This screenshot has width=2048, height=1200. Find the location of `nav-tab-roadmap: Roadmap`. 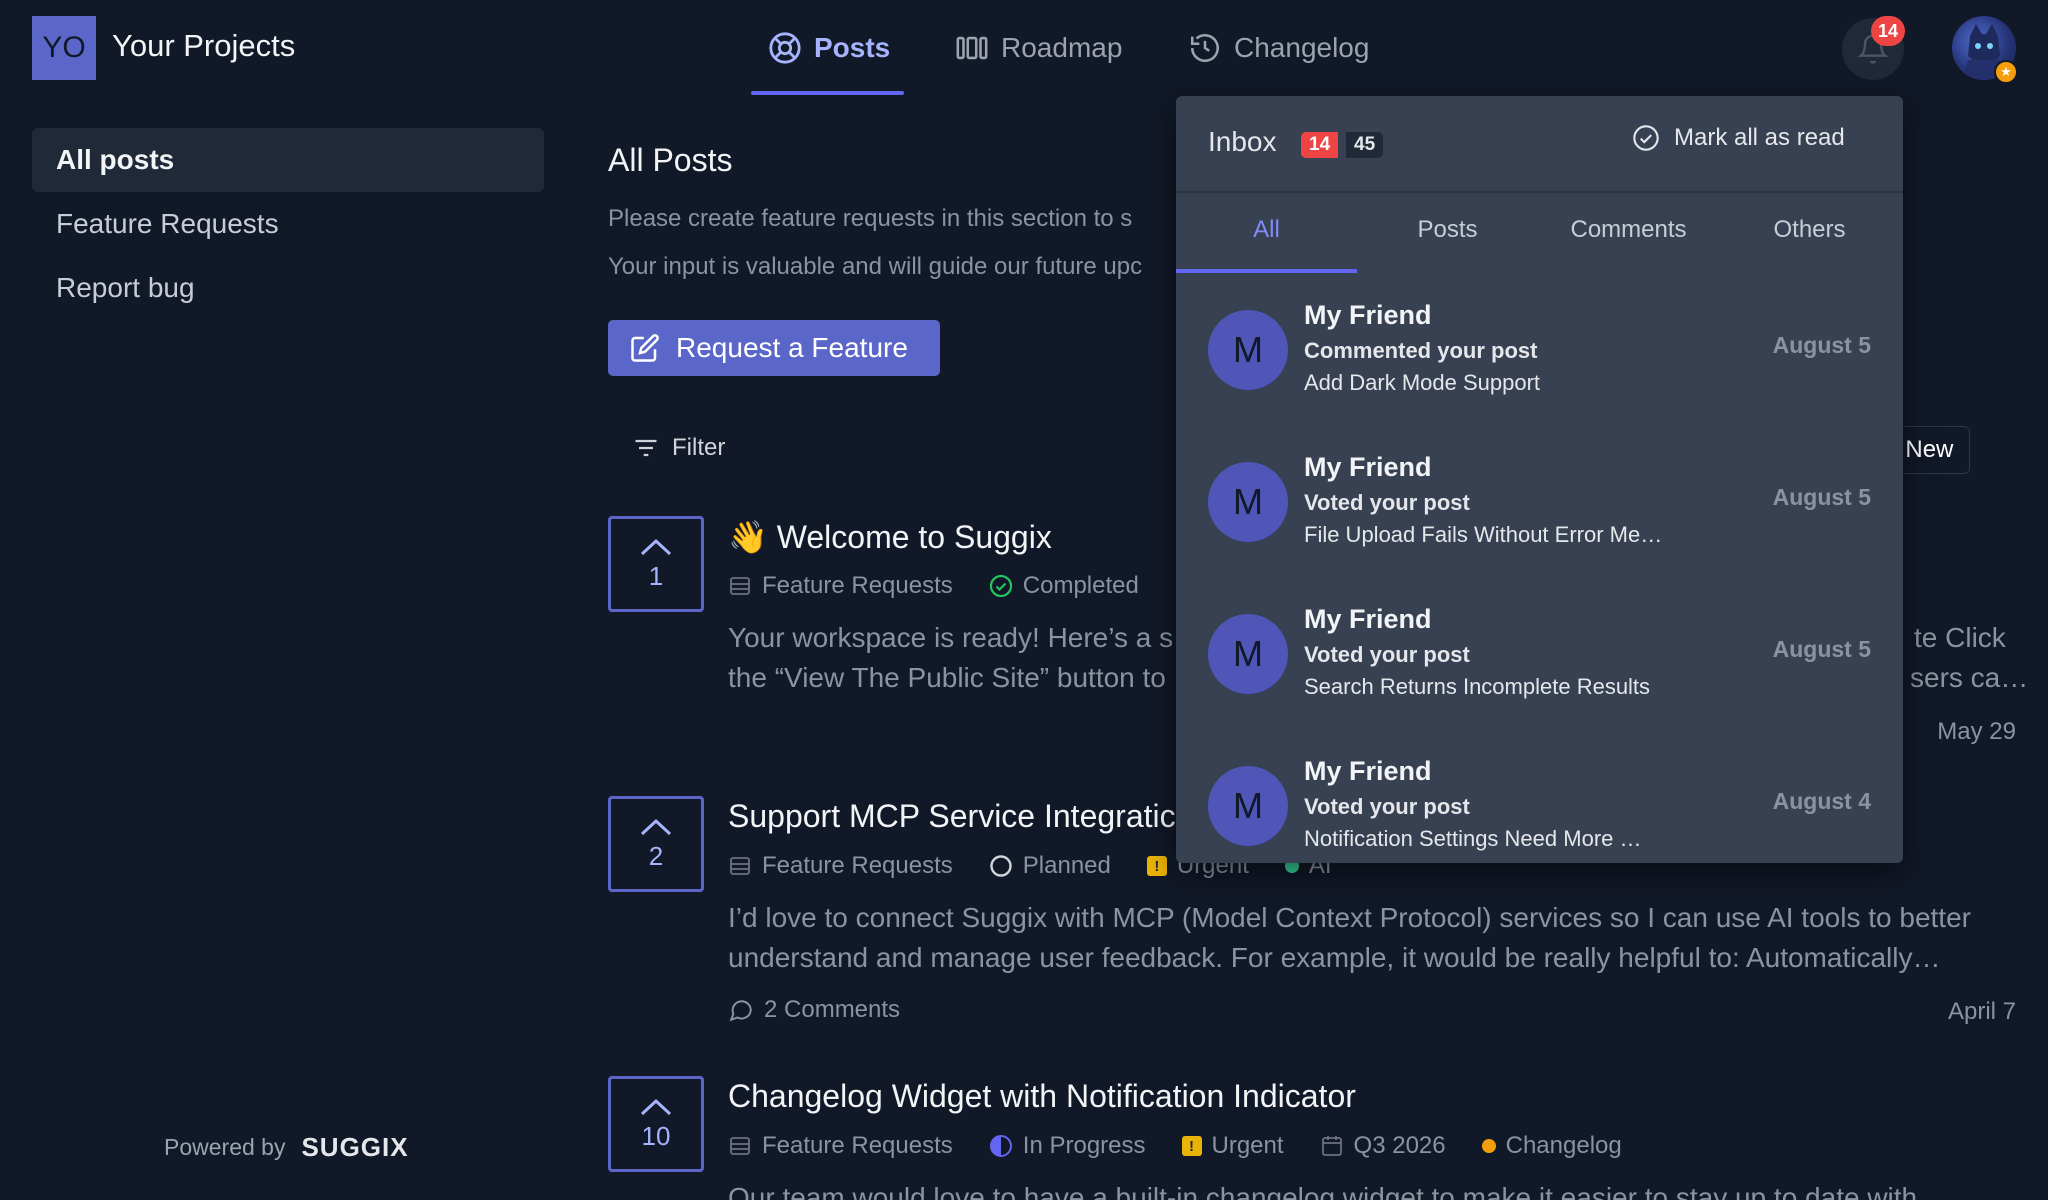

nav-tab-roadmap: Roadmap is located at coordinates (1038, 48).